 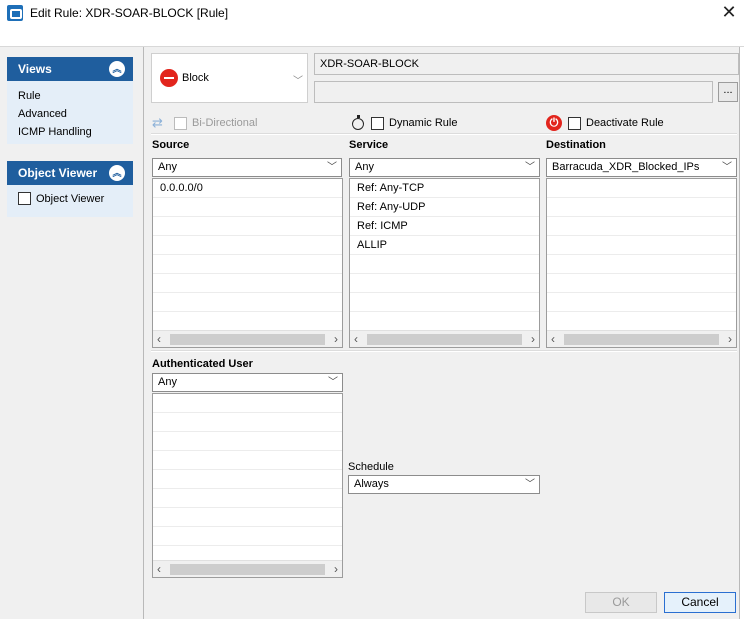 I want to click on view-advanced-link: Advanced, so click(x=70, y=114).